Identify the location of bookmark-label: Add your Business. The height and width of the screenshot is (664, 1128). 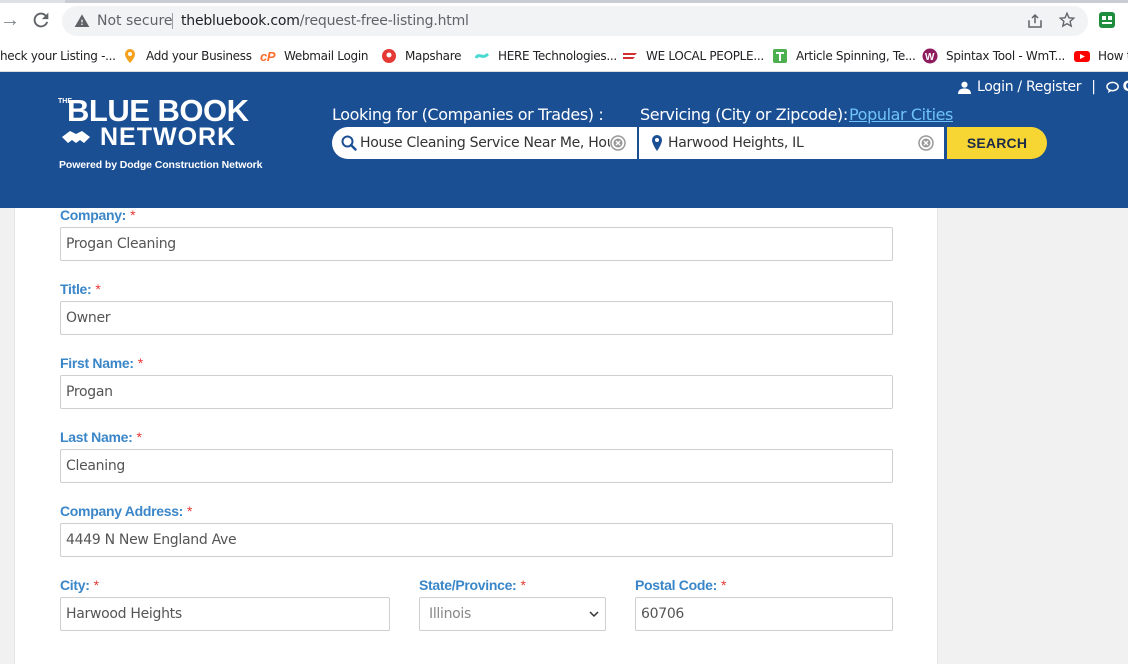
(199, 56).